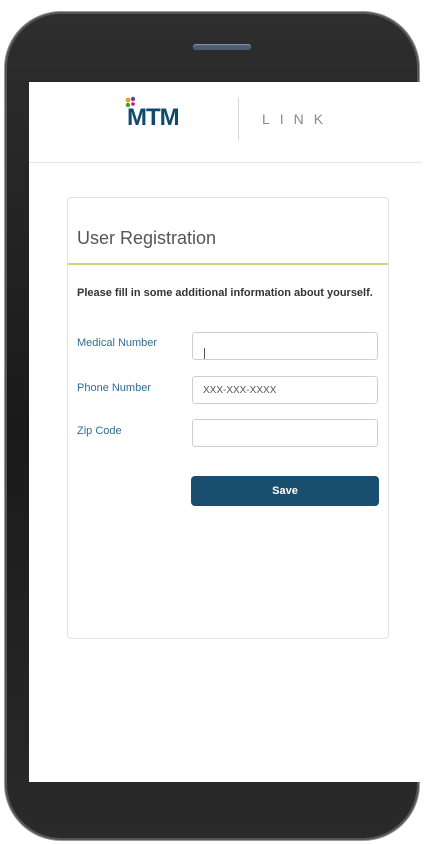  What do you see at coordinates (117, 343) in the screenshot?
I see `medical-number-label: Medical Number` at bounding box center [117, 343].